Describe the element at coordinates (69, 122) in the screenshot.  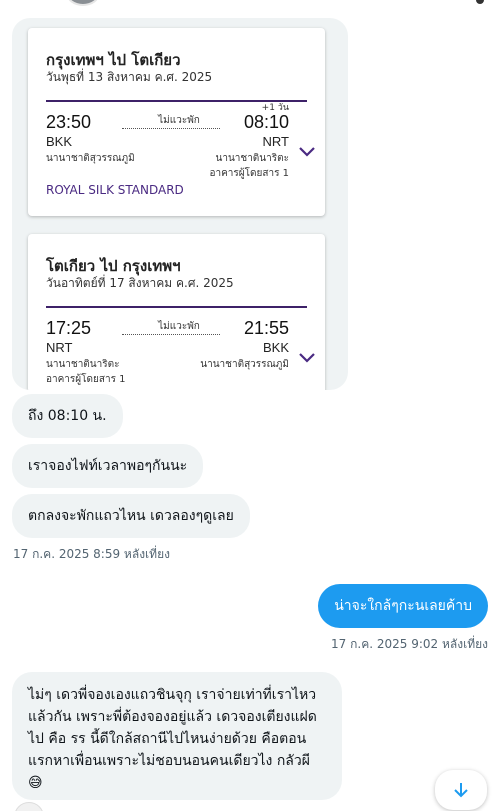
I see `departure-time: 23:50` at that location.